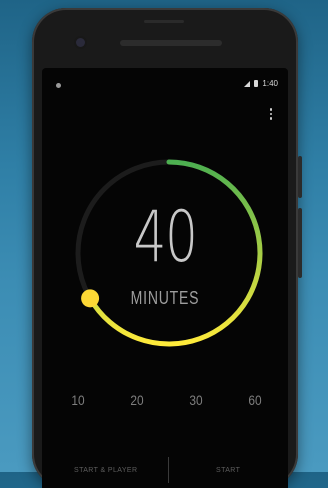 This screenshot has width=328, height=488. What do you see at coordinates (165, 298) in the screenshot?
I see `timer-unit-label: MINUTES` at bounding box center [165, 298].